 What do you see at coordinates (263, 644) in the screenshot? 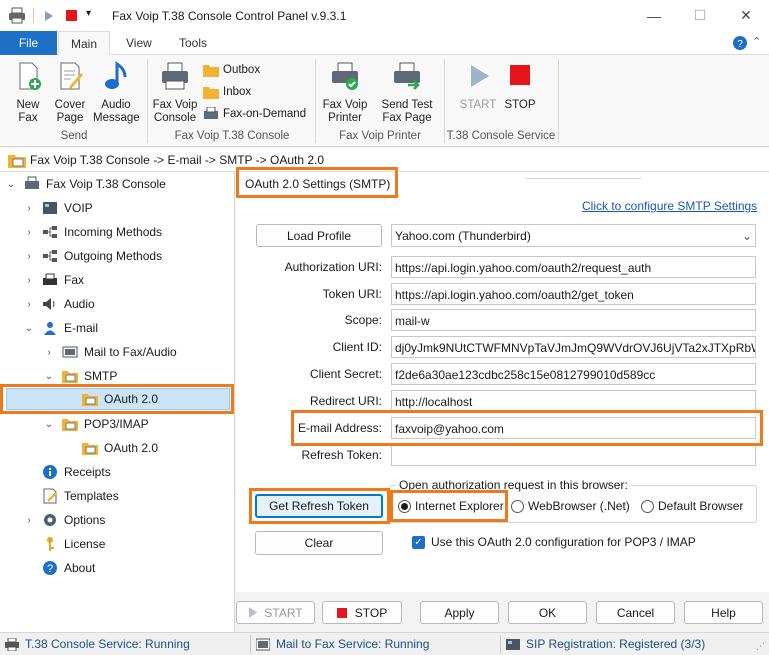
I see `mail-fax-icon` at bounding box center [263, 644].